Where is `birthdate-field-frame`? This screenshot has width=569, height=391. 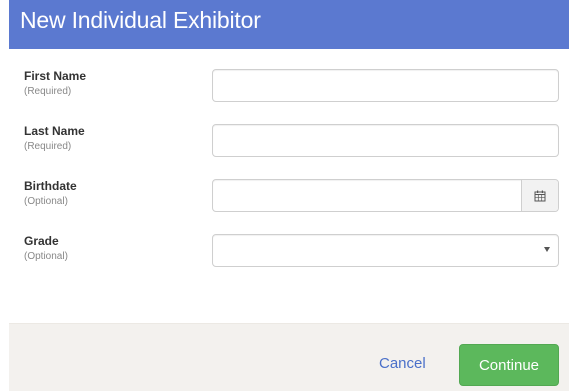 birthdate-field-frame is located at coordinates (385, 195).